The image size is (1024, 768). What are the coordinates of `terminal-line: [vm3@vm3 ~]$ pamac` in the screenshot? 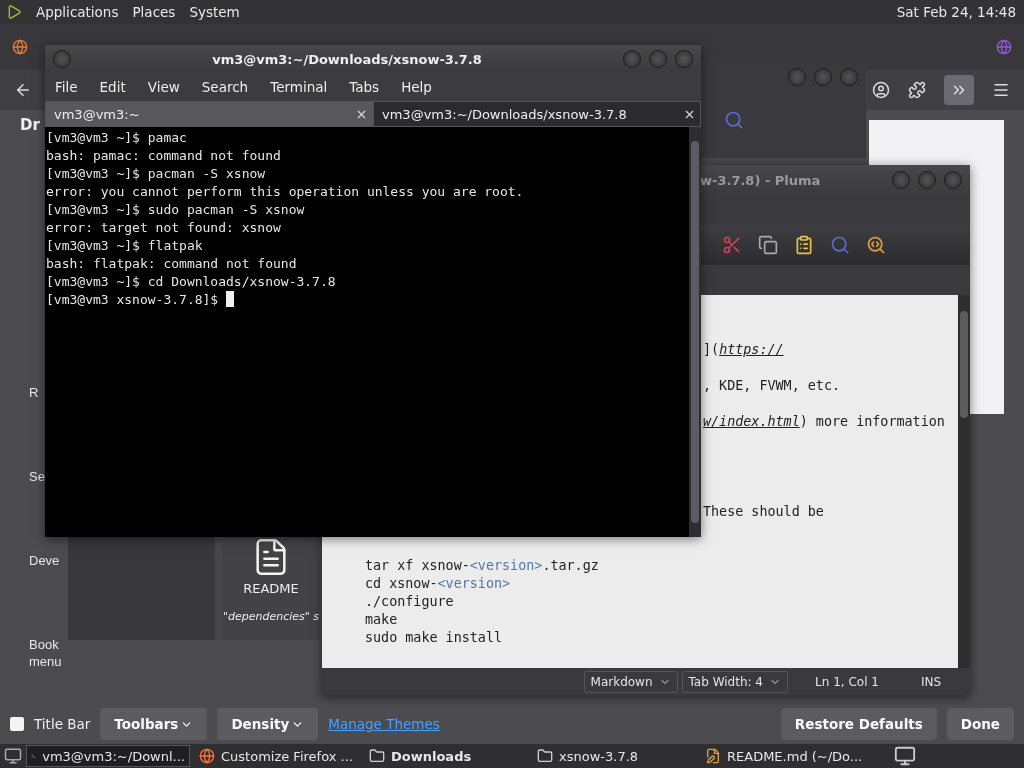 It's located at (117, 138).